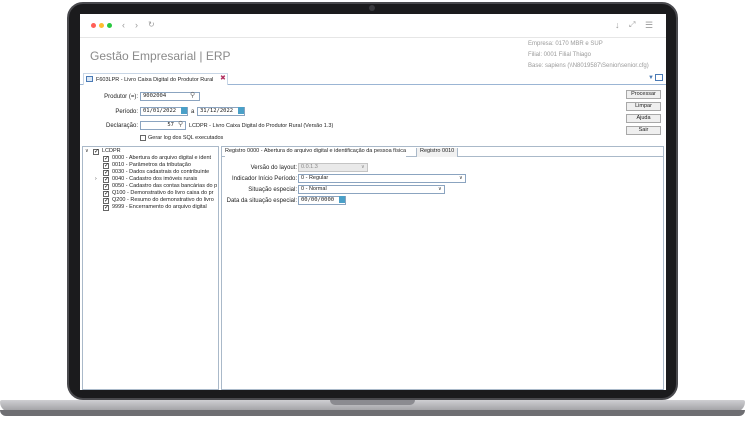 The image size is (745, 421). I want to click on forward-icon: ›, so click(136, 25).